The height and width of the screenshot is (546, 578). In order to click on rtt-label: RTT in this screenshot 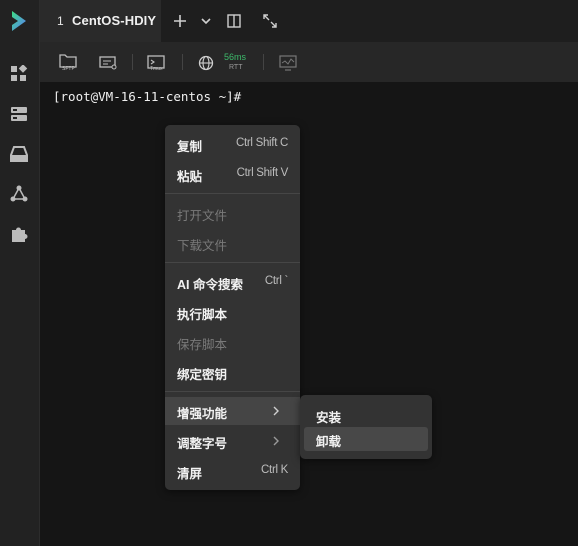, I will do `click(236, 67)`.